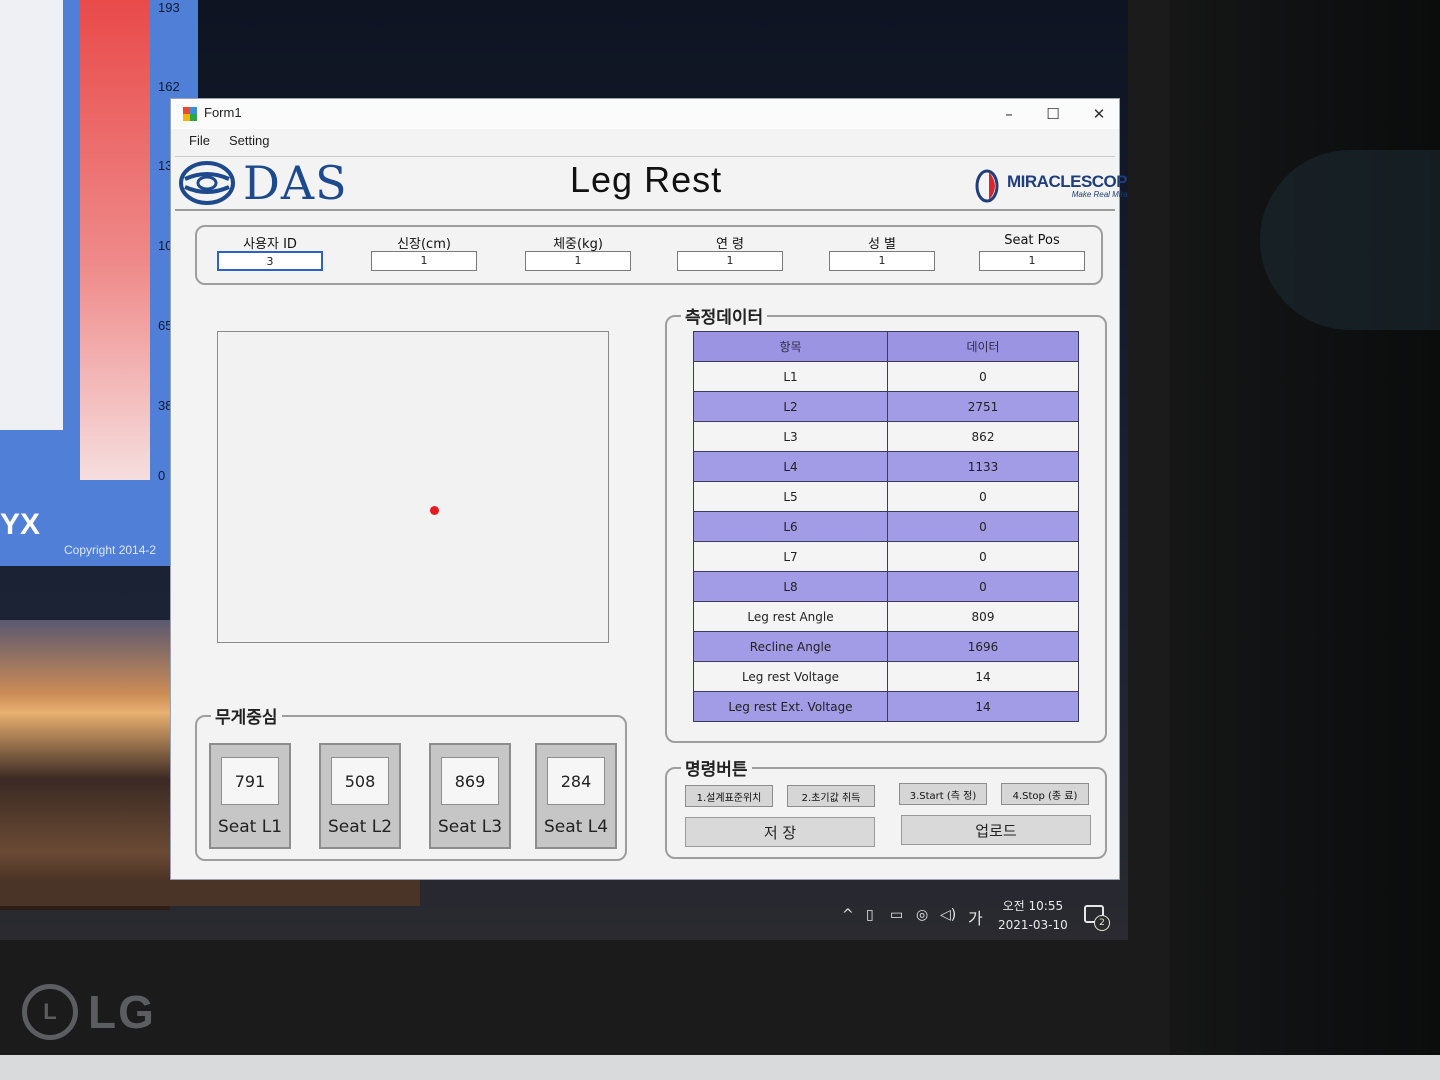 This screenshot has width=1440, height=1080. What do you see at coordinates (983, 646) in the screenshot?
I see `table-cell-value: 1696` at bounding box center [983, 646].